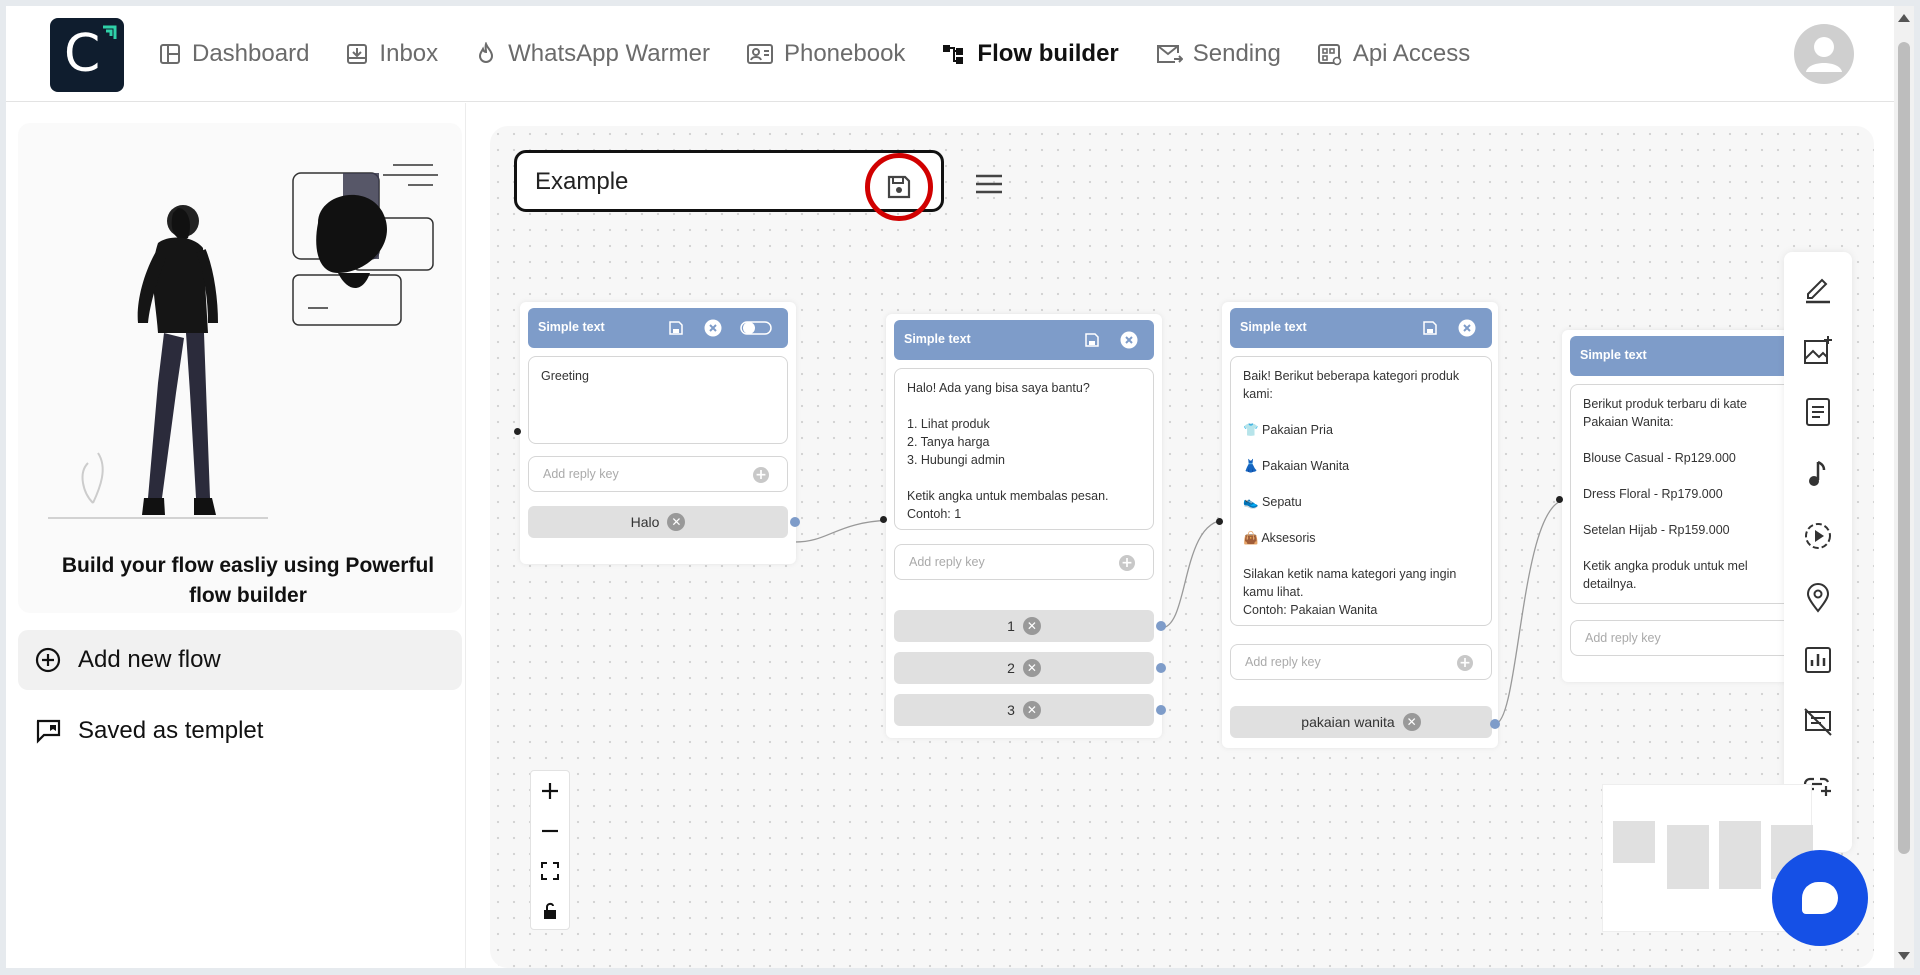  I want to click on support-chat-button, so click(1820, 898).